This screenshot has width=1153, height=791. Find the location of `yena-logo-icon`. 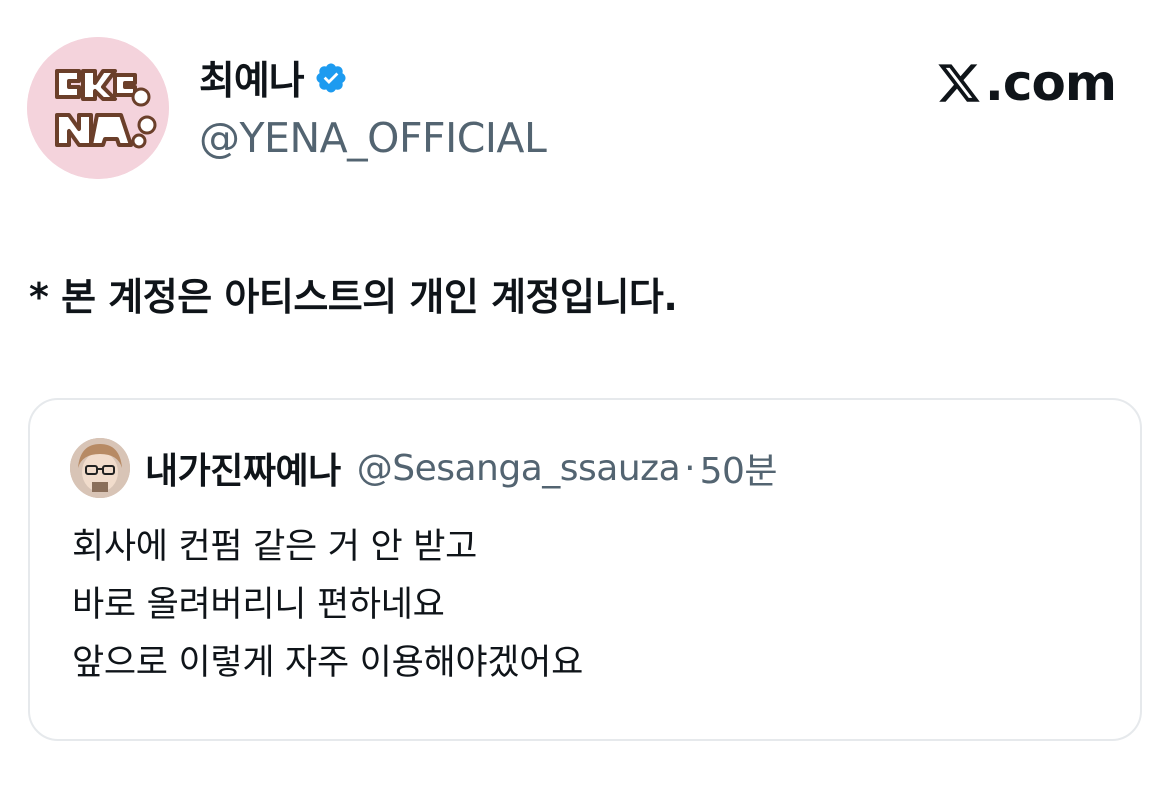

yena-logo-icon is located at coordinates (98, 108).